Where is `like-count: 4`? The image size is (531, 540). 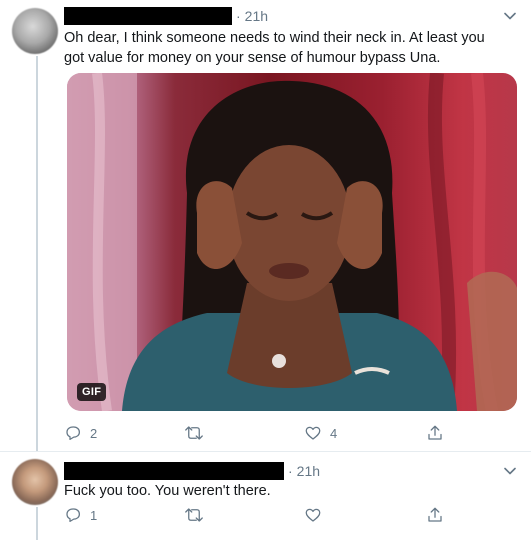
like-count: 4 is located at coordinates (334, 433).